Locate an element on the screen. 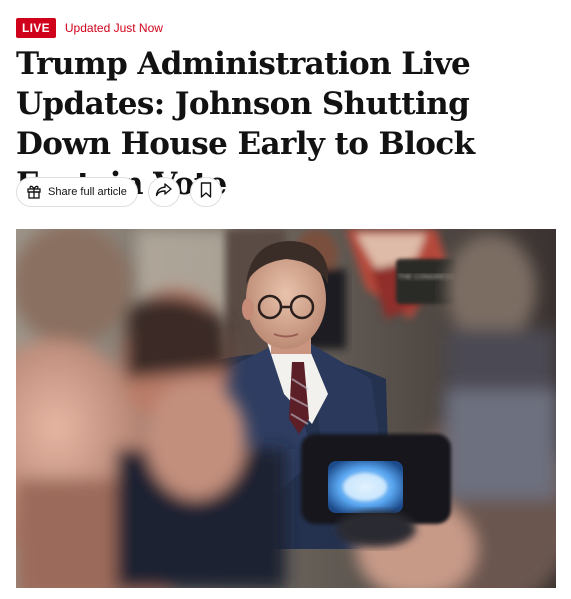  article-toolbar: Share full article is located at coordinates (119, 192).